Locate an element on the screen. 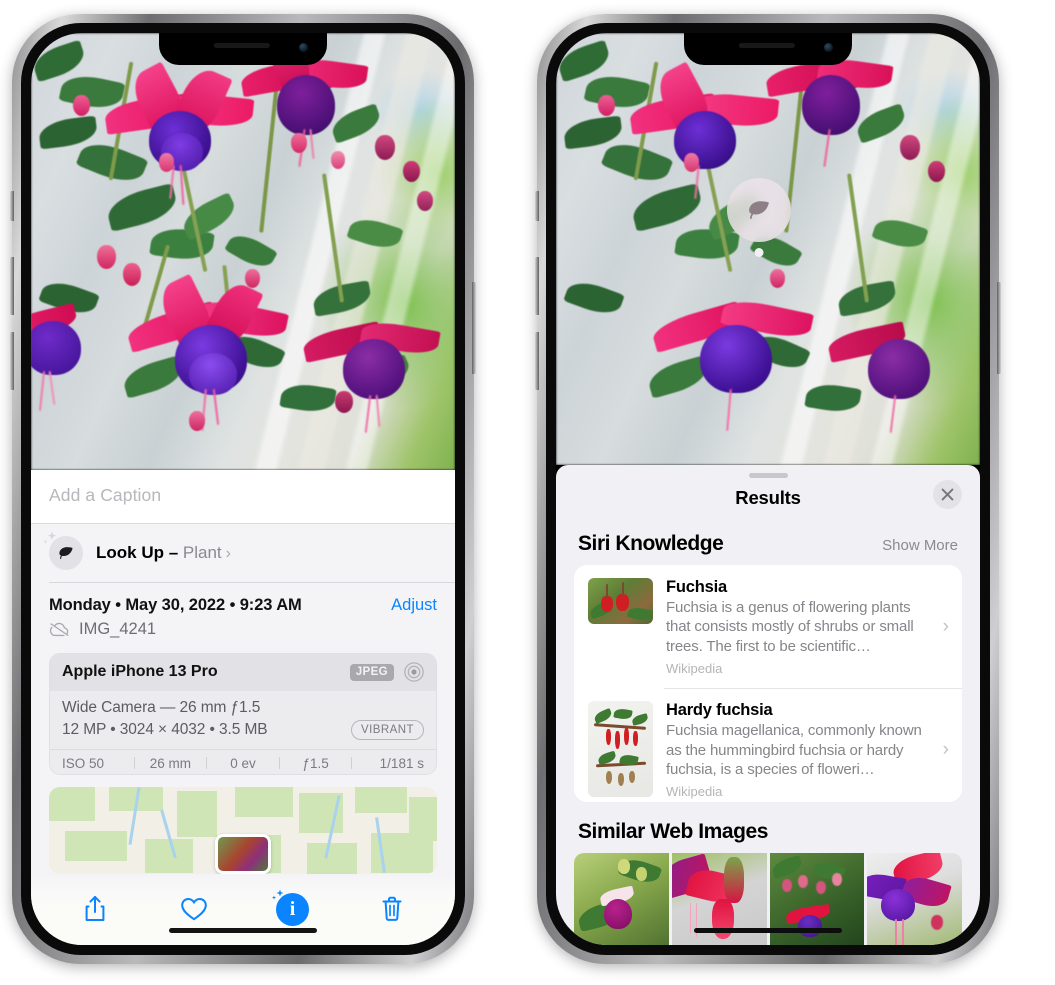 This screenshot has width=1055, height=985. adjust-button: Adjust is located at coordinates (414, 605).